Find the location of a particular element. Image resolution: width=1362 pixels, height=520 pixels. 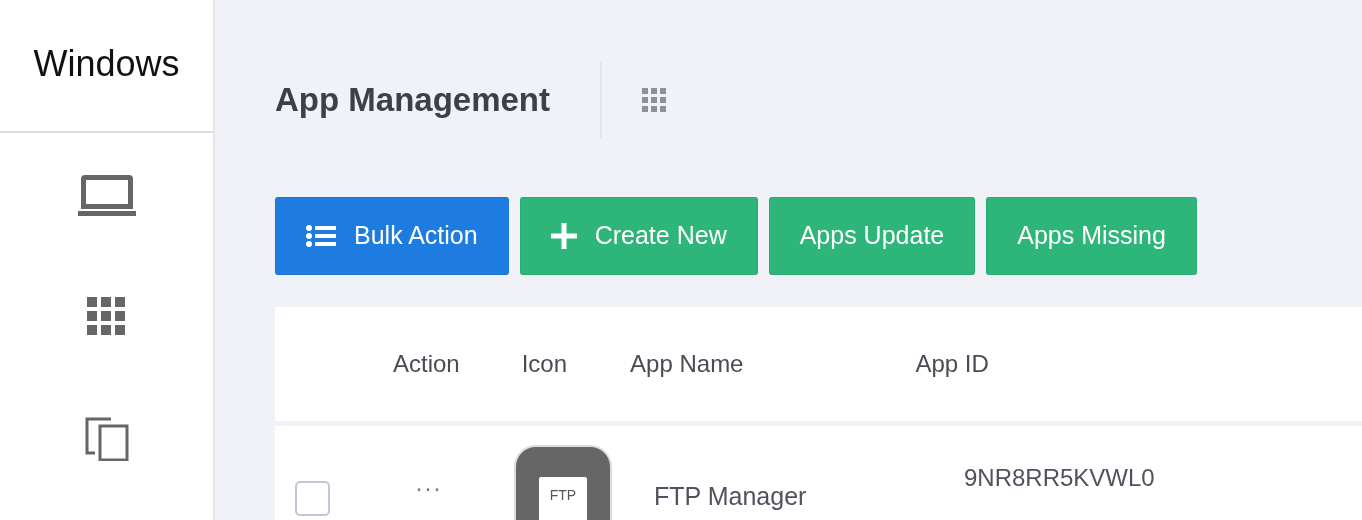

toolbar-button: Apps Update is located at coordinates (872, 236).